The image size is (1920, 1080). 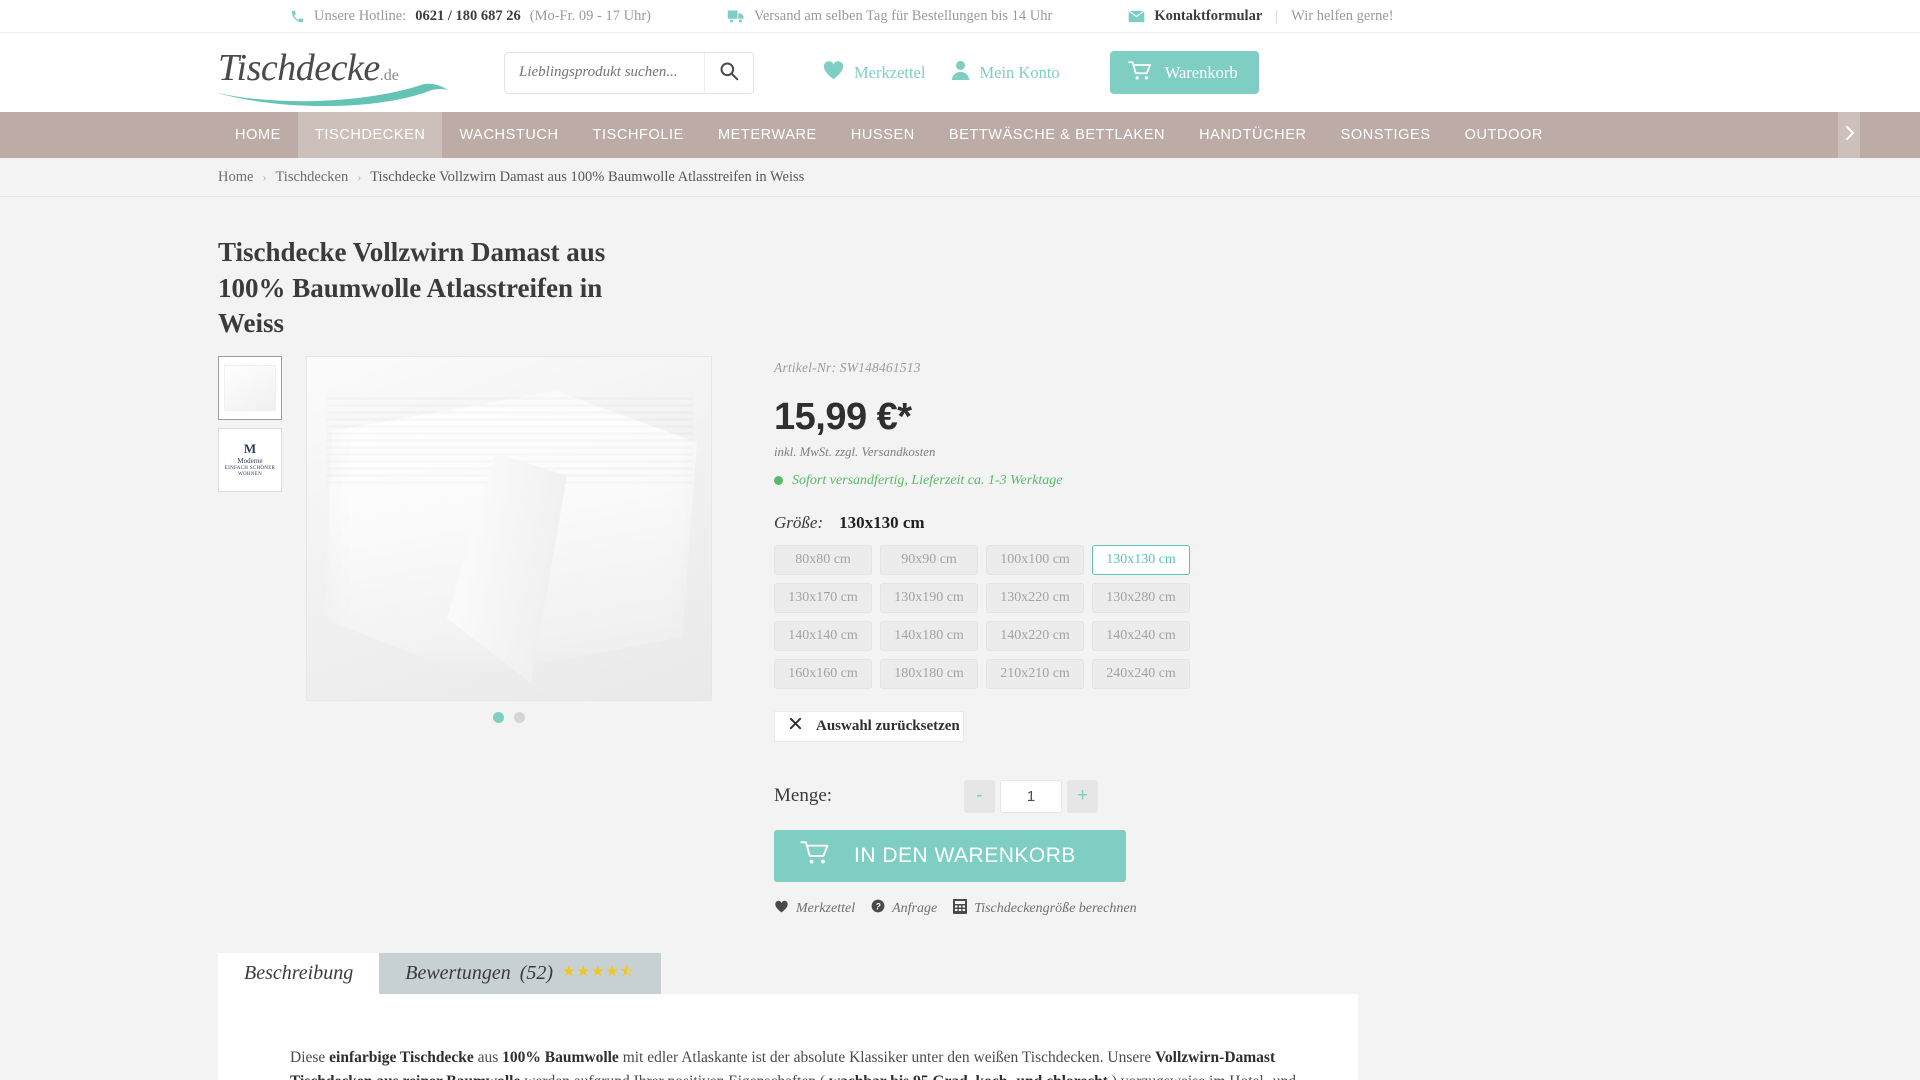 I want to click on thumbnail-product-photo, so click(x=250, y=387).